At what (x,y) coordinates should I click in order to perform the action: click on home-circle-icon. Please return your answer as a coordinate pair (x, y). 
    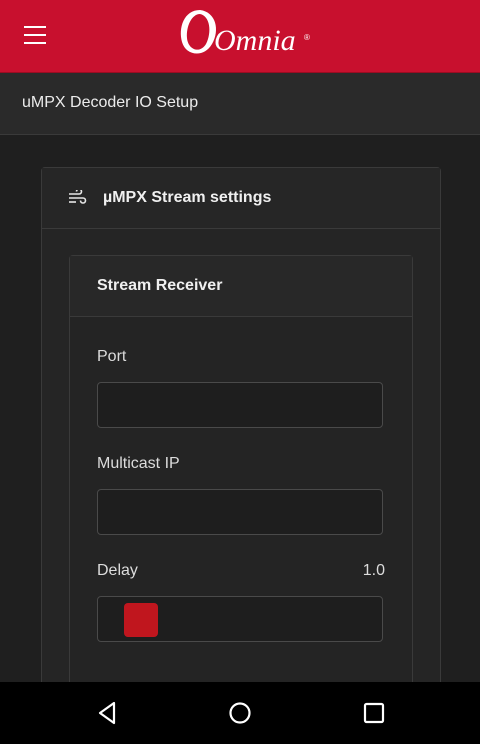
    Looking at the image, I should click on (240, 713).